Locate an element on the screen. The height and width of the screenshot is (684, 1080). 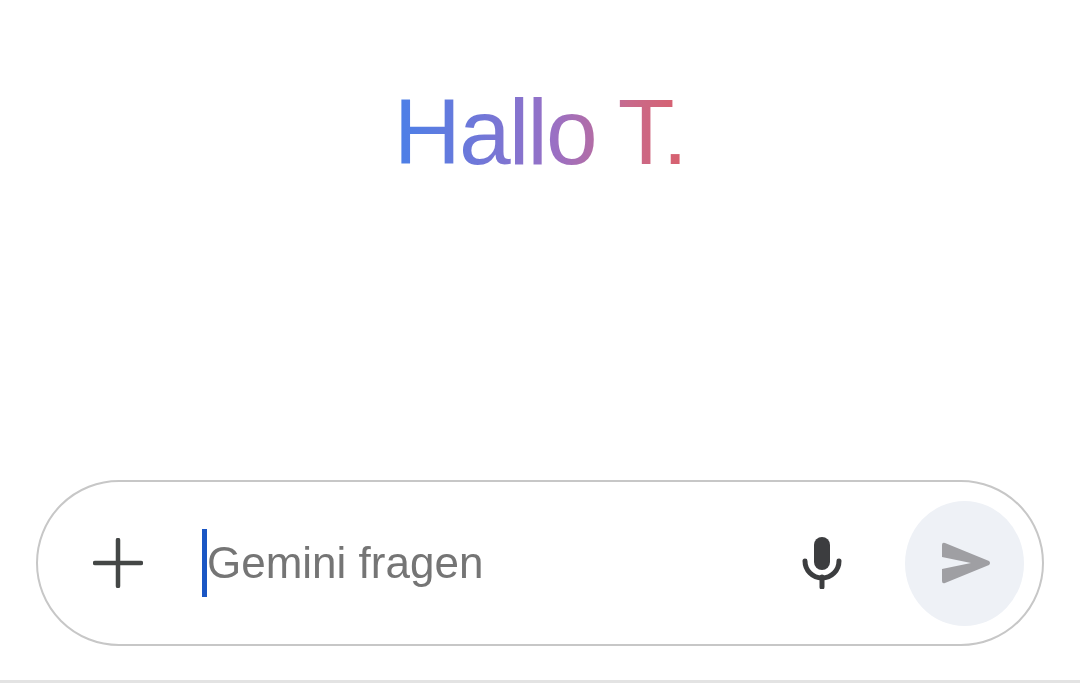
plus-icon is located at coordinates (118, 563).